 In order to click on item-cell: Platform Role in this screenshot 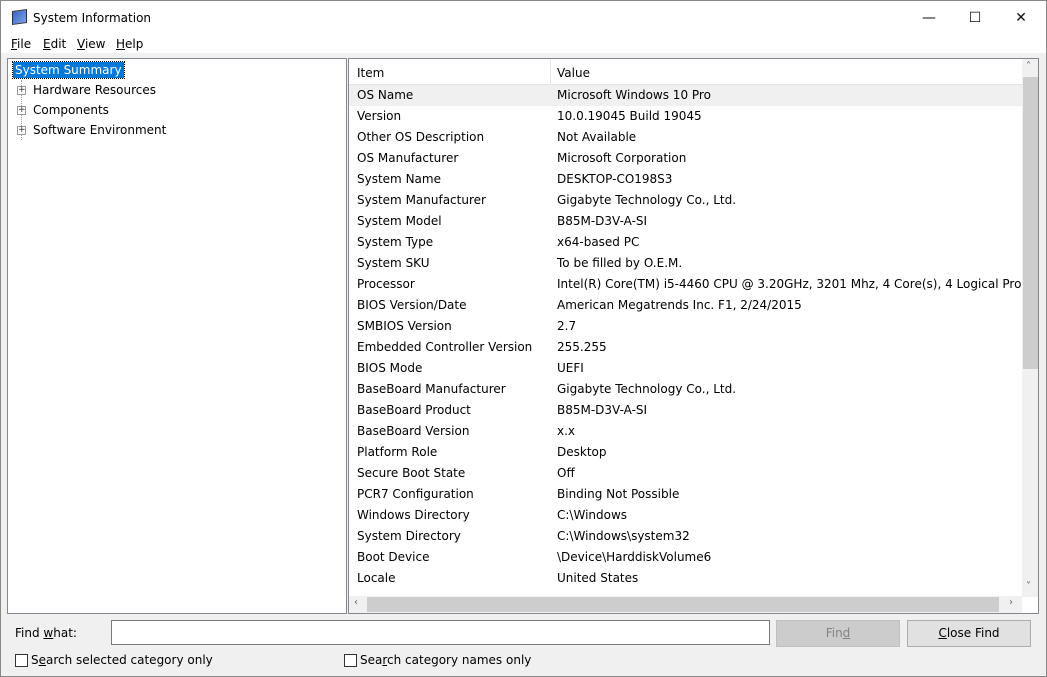, I will do `click(397, 452)`.